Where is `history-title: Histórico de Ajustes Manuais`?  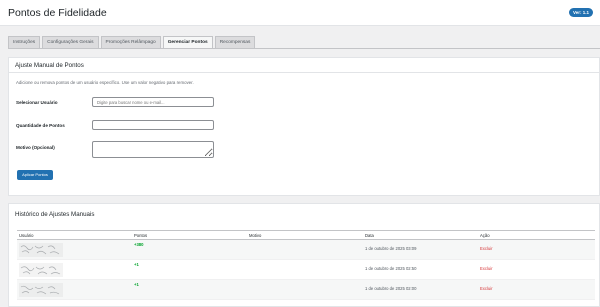
history-title: Histórico de Ajustes Manuais is located at coordinates (55, 214).